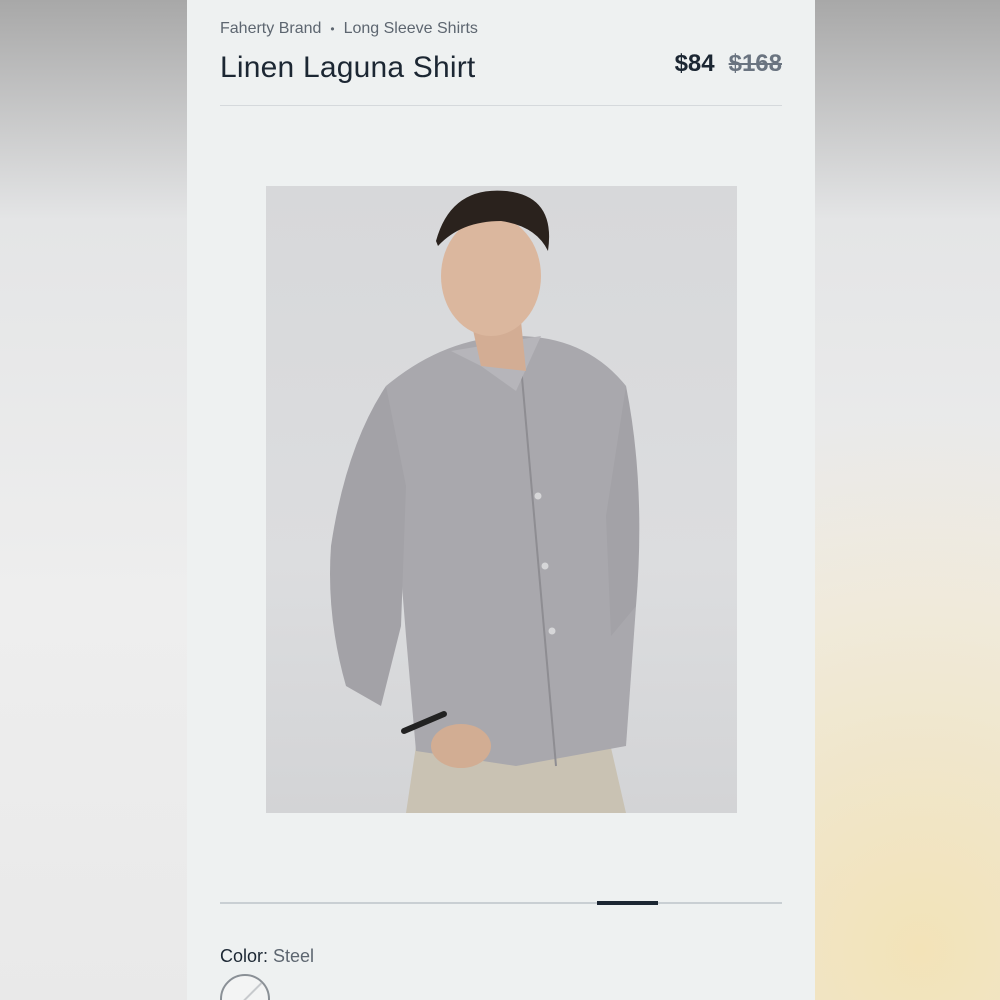  Describe the element at coordinates (755, 63) in the screenshot. I see `original-price: $168` at that location.